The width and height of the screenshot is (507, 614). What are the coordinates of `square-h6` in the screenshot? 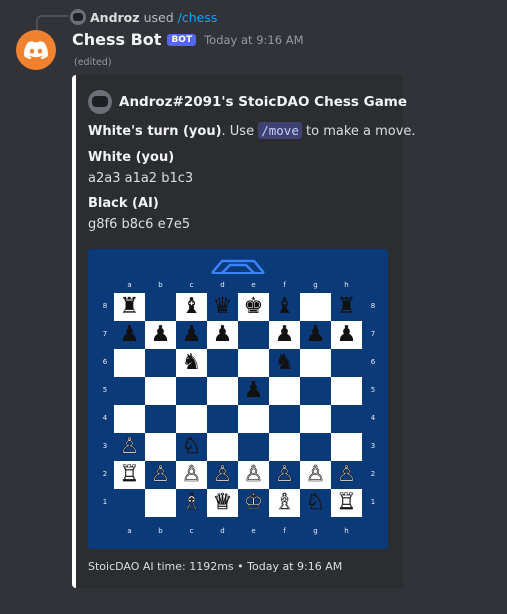 It's located at (346, 363).